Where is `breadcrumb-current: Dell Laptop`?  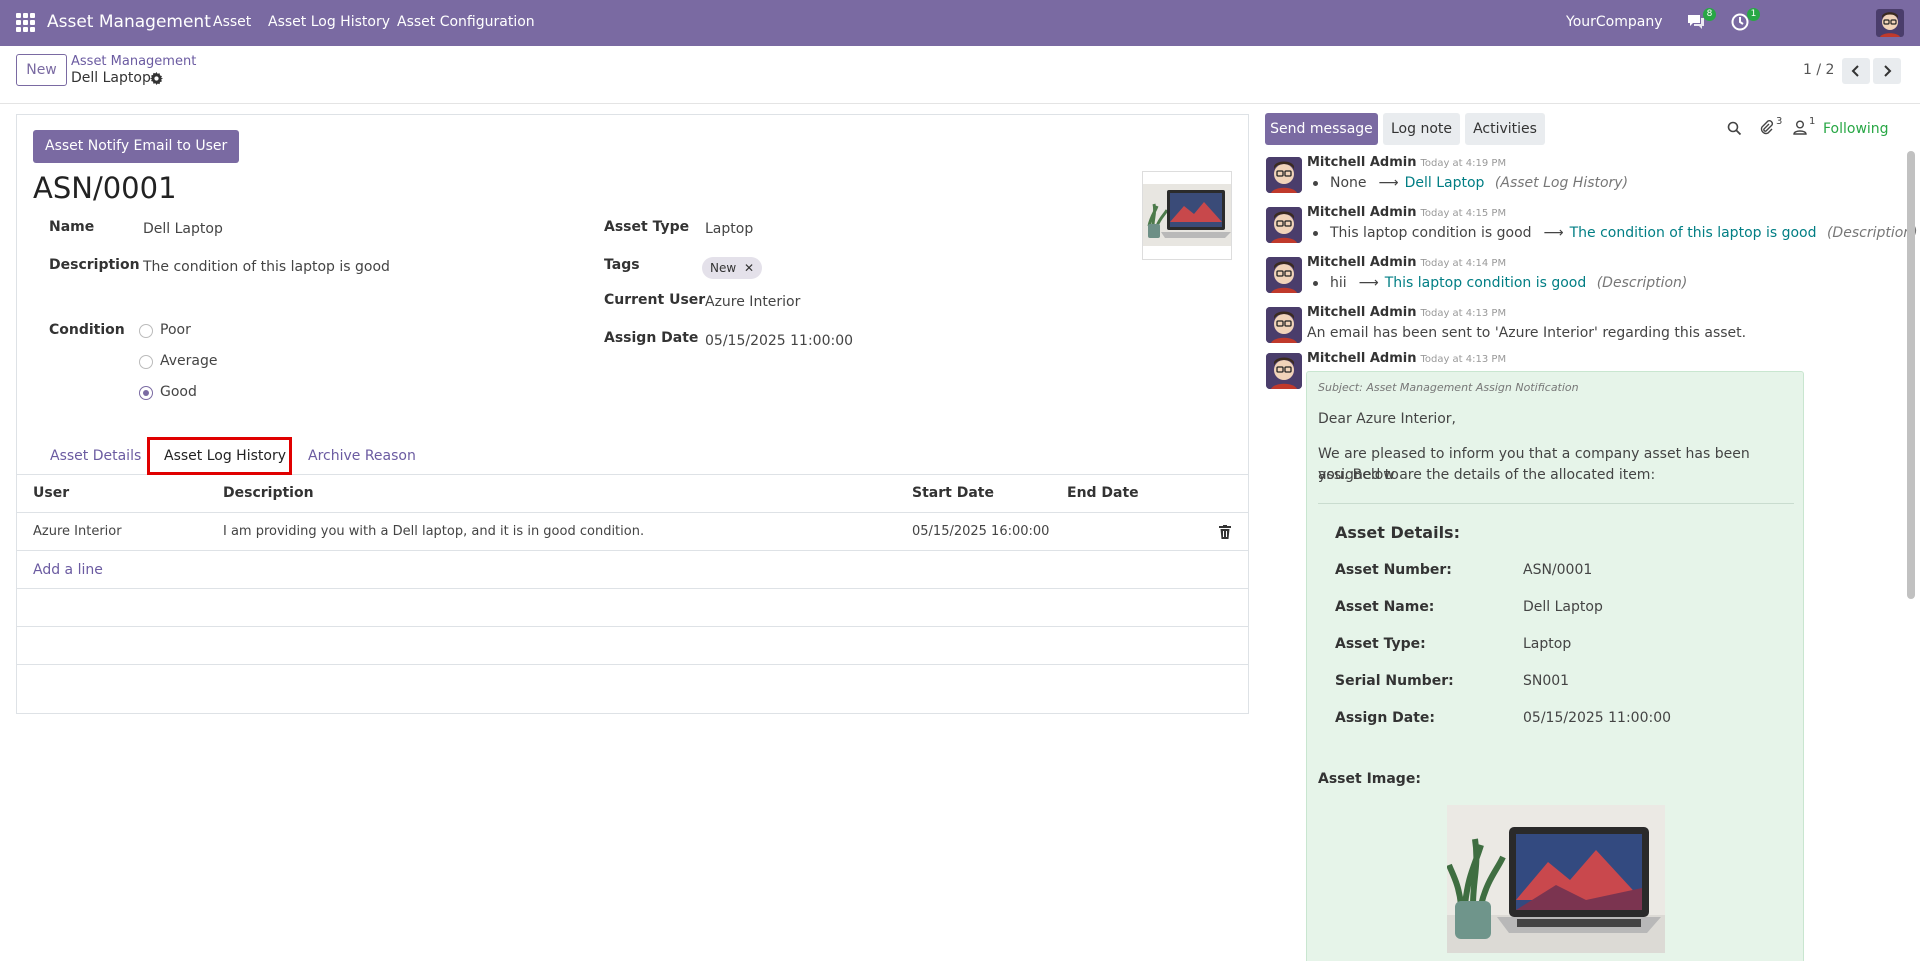
breadcrumb-current: Dell Laptop is located at coordinates (111, 78).